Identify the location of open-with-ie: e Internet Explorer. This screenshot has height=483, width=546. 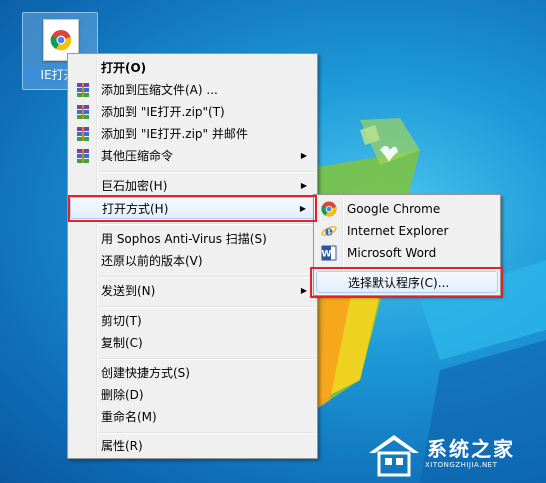
(407, 231).